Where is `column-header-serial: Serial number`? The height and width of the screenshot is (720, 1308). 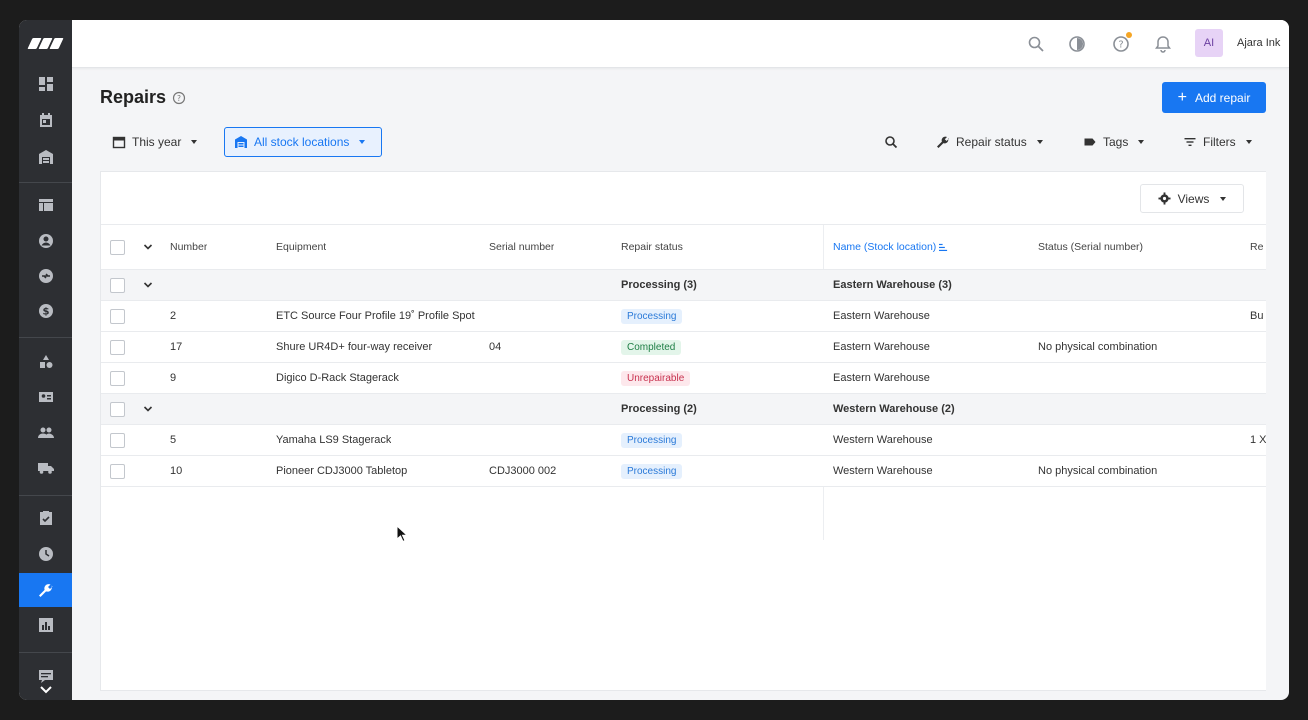 column-header-serial: Serial number is located at coordinates (521, 247).